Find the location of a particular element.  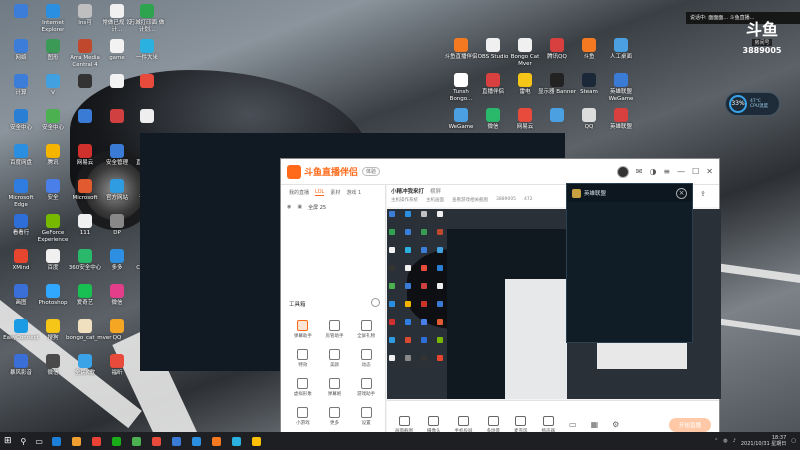

maximize-icon: ☐ is located at coordinates (695, 171).